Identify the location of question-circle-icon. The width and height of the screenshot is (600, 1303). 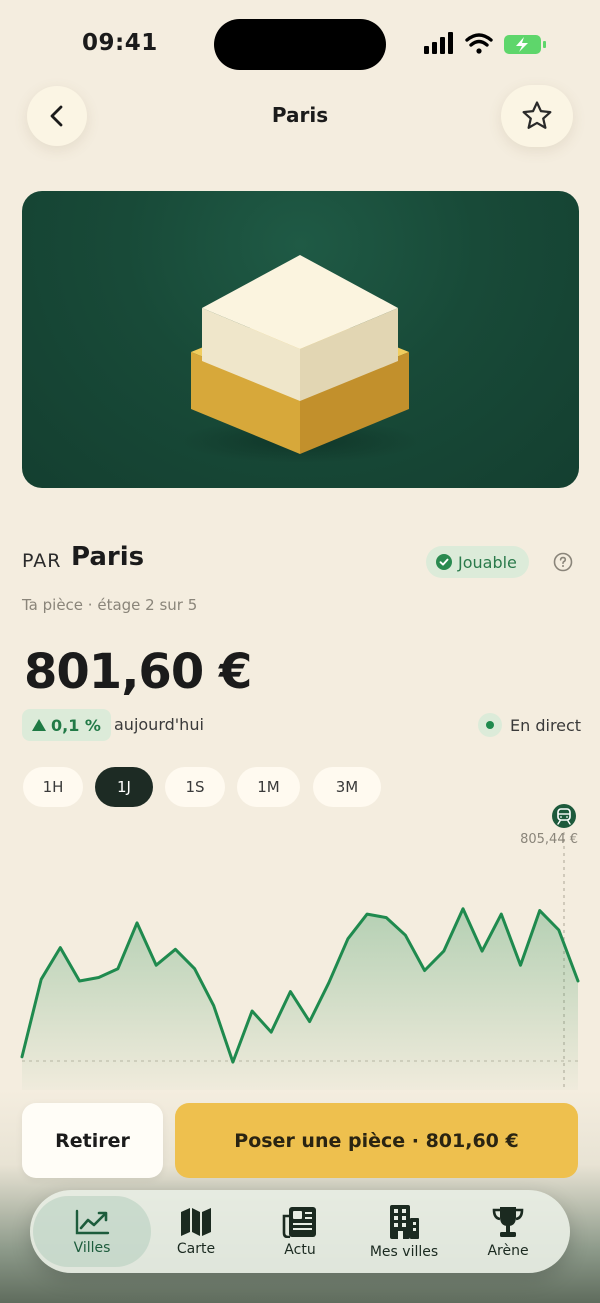
(563, 562).